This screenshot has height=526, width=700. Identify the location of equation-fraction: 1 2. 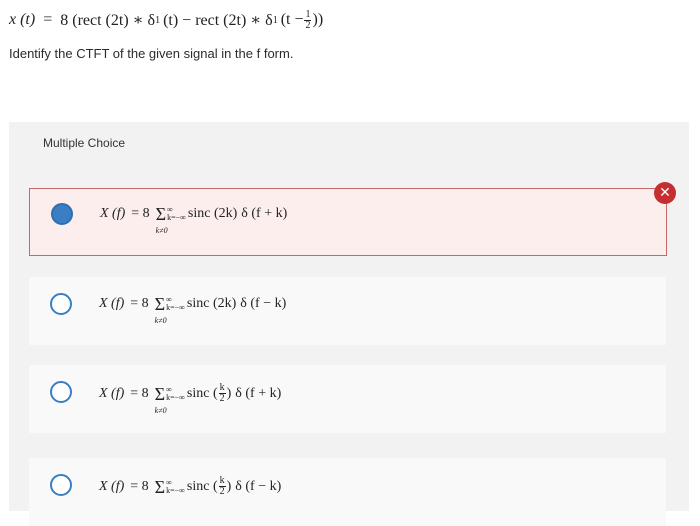
(308, 19).